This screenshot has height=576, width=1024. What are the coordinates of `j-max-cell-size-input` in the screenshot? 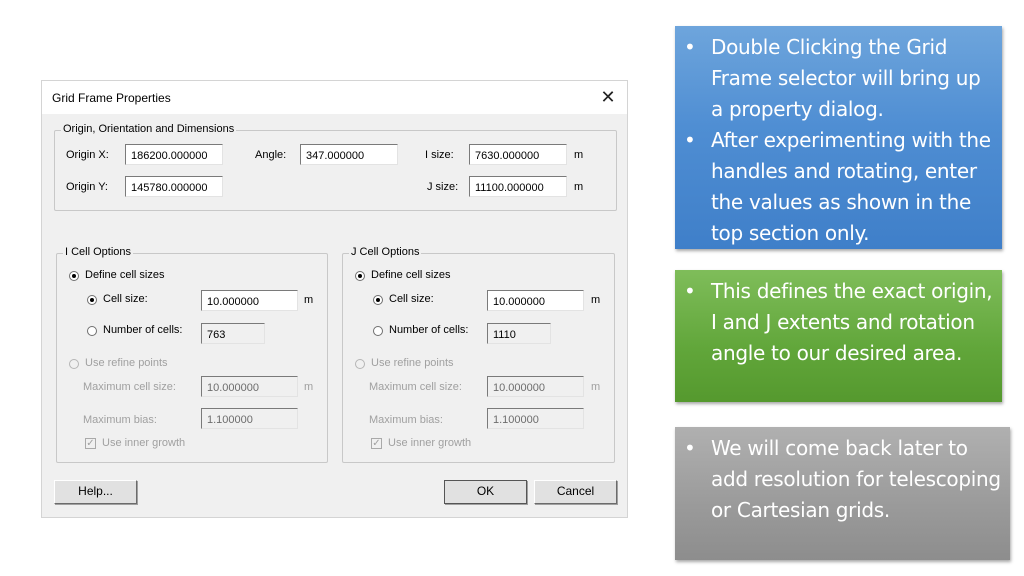 It's located at (535, 386).